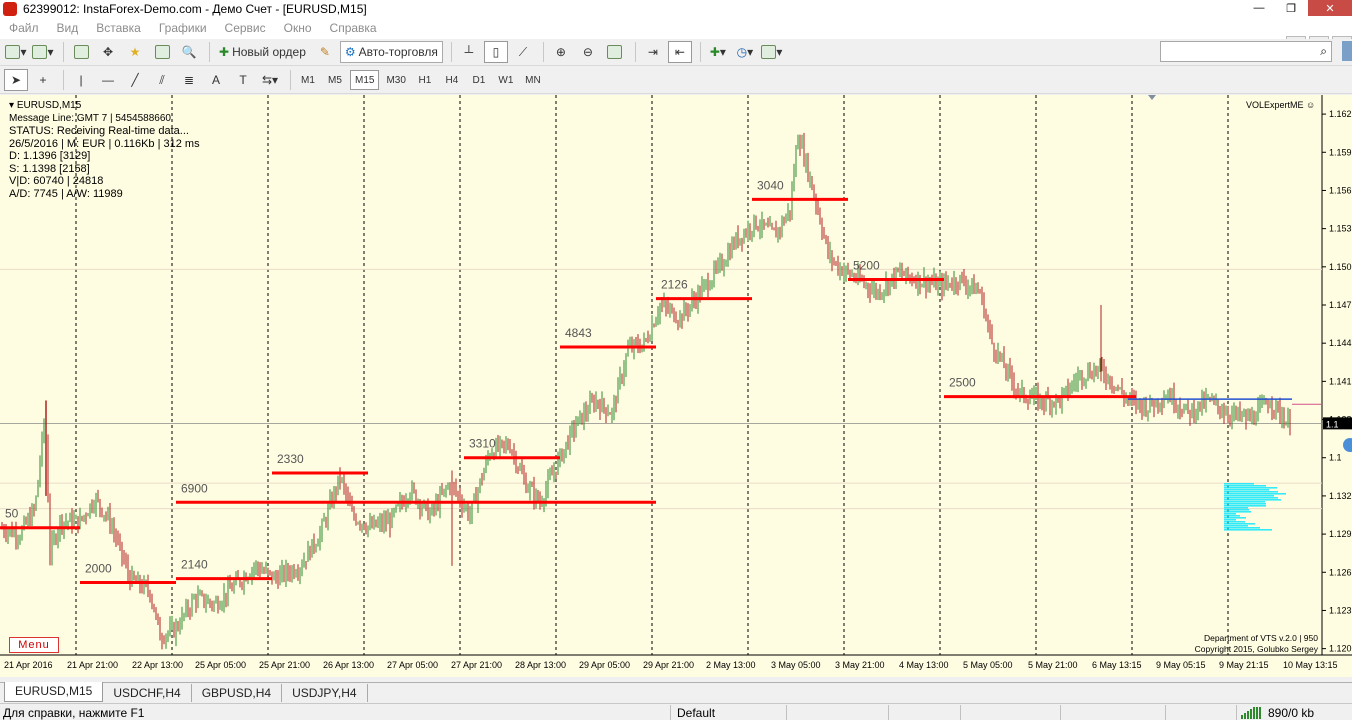 The image size is (1352, 720). What do you see at coordinates (28, 665) in the screenshot?
I see `x-tick-label: 21 Apr 2016` at bounding box center [28, 665].